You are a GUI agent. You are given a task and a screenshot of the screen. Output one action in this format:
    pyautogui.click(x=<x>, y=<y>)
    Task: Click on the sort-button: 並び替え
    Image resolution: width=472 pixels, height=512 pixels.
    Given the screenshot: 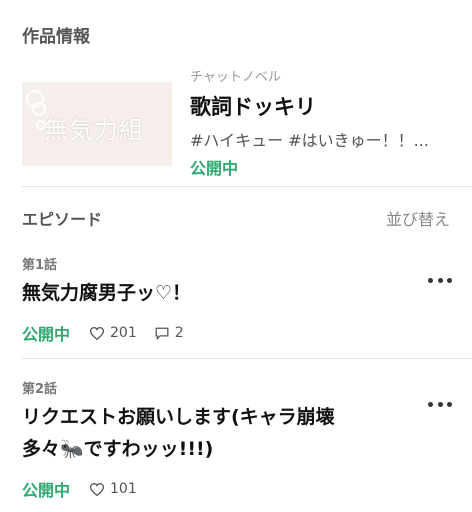 What is the action you would take?
    pyautogui.click(x=418, y=218)
    